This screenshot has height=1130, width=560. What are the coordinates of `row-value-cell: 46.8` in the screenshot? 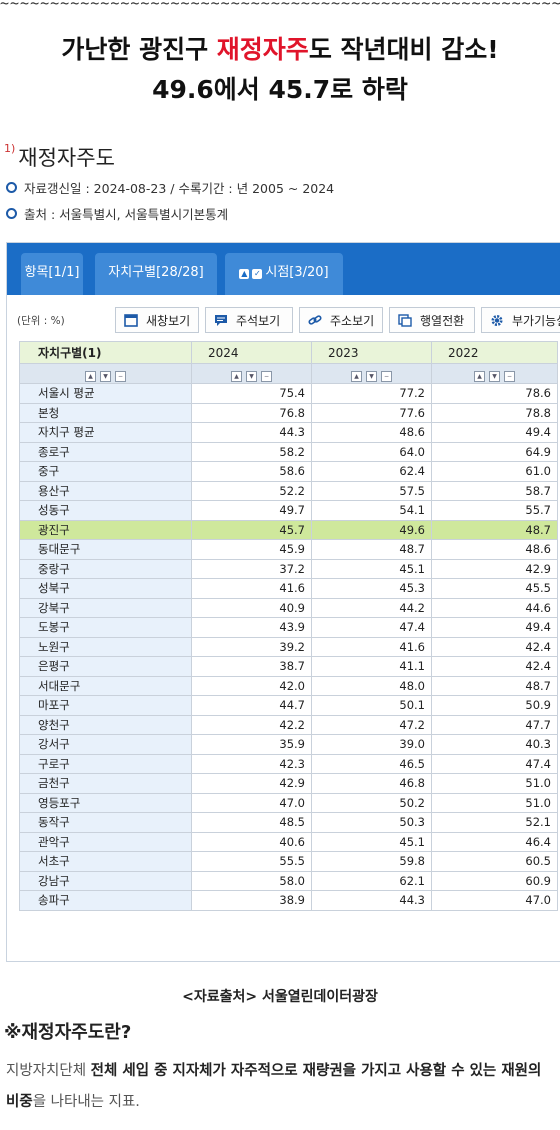 It's located at (371, 783).